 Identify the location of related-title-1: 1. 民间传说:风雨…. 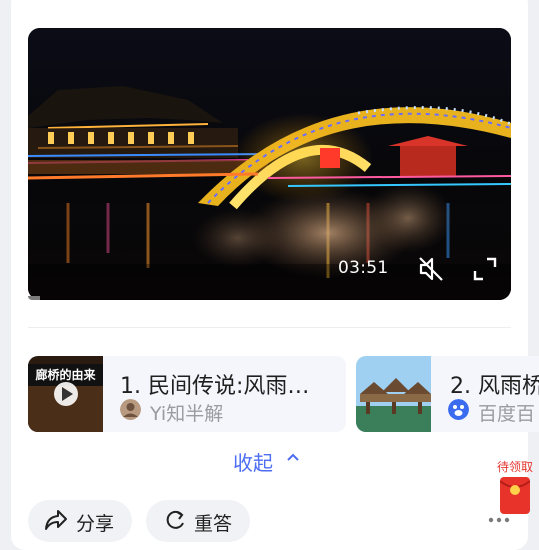
(215, 386).